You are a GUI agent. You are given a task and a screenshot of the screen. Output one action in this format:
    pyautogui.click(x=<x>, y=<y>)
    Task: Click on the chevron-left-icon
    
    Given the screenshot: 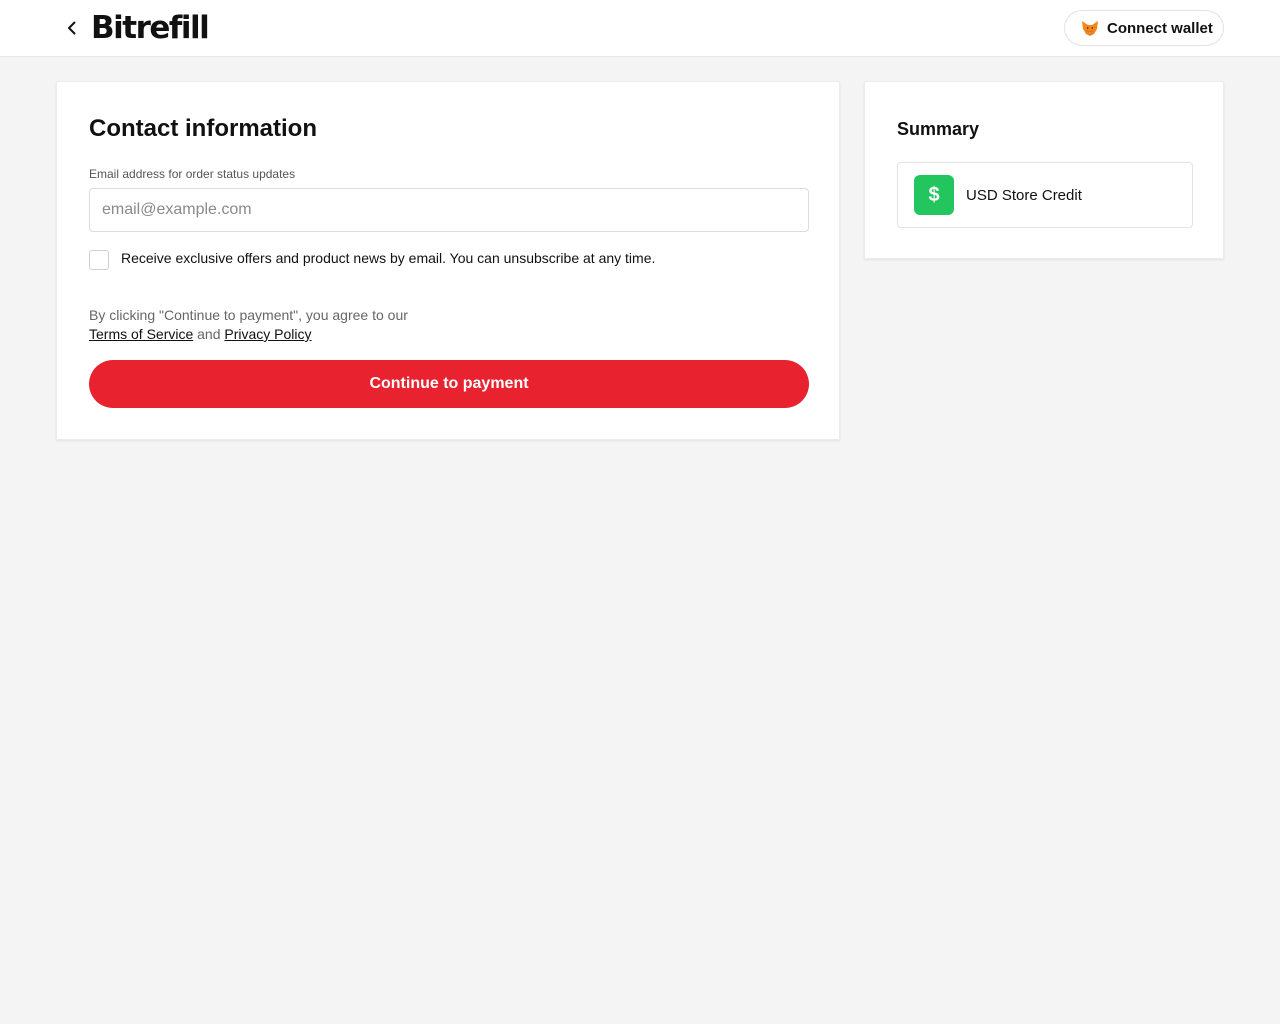 What is the action you would take?
    pyautogui.click(x=72, y=28)
    